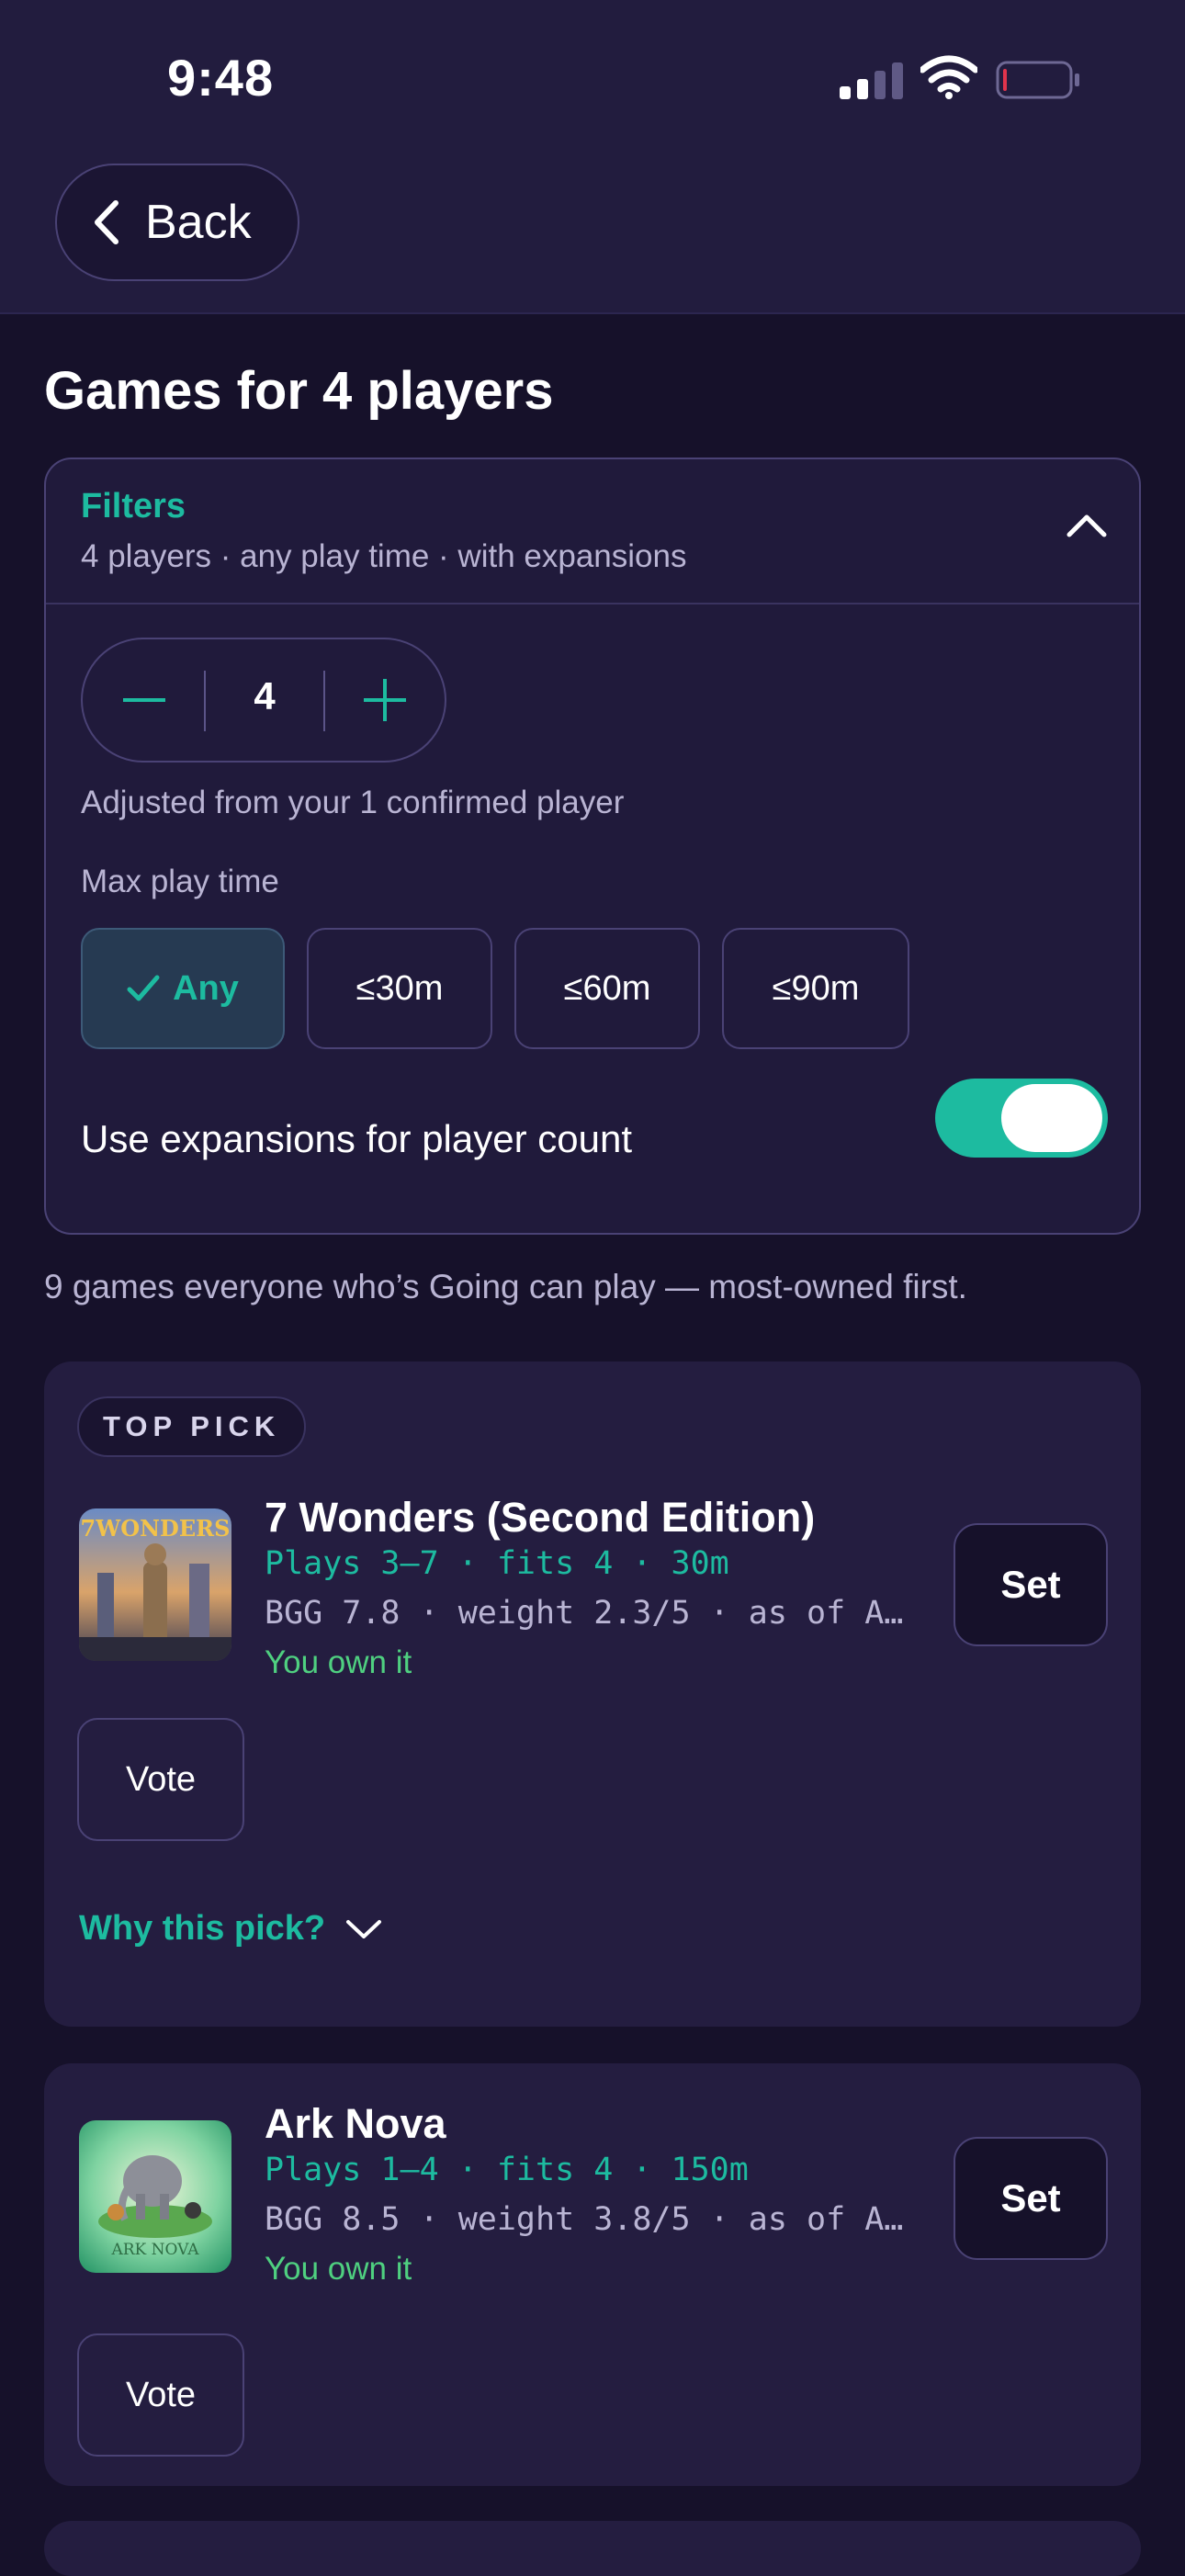  What do you see at coordinates (1051, 1118) in the screenshot?
I see `toggle-knob` at bounding box center [1051, 1118].